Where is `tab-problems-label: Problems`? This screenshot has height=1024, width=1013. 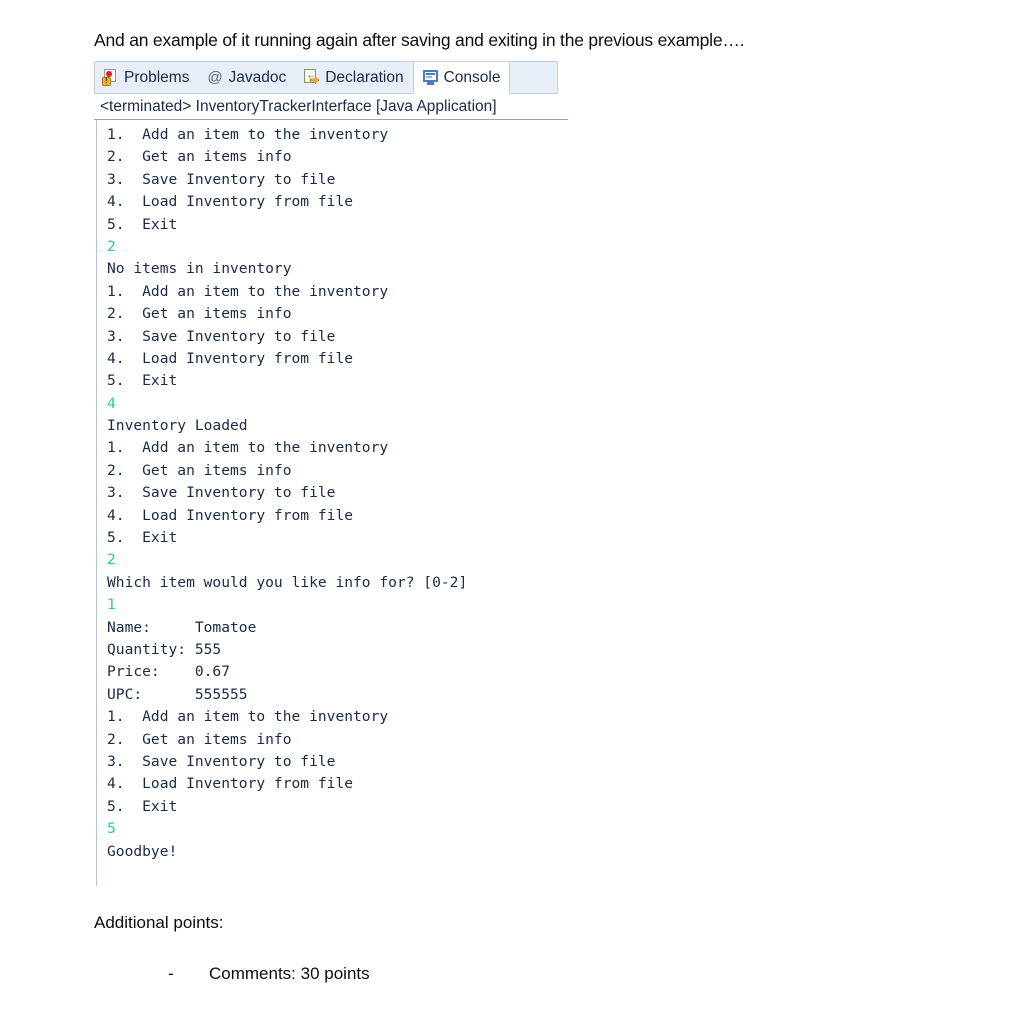
tab-problems-label: Problems is located at coordinates (157, 77).